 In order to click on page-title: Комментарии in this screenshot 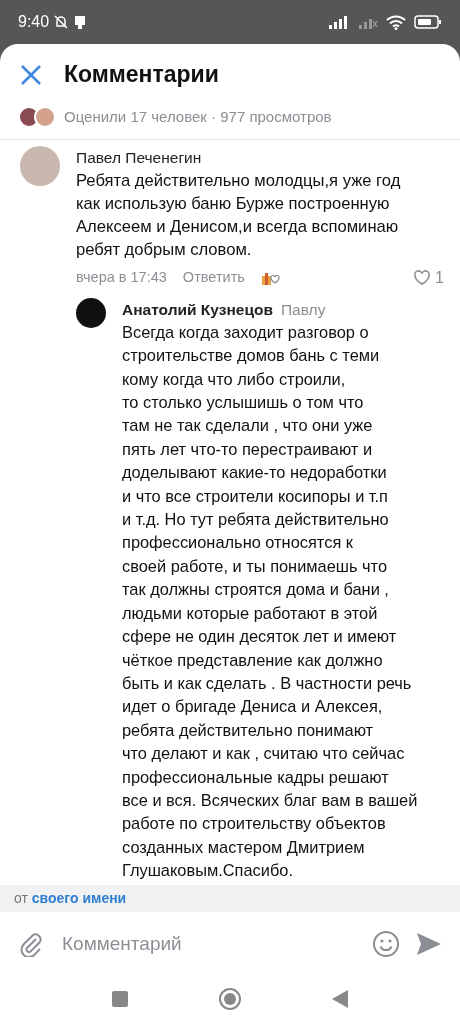, I will do `click(141, 75)`.